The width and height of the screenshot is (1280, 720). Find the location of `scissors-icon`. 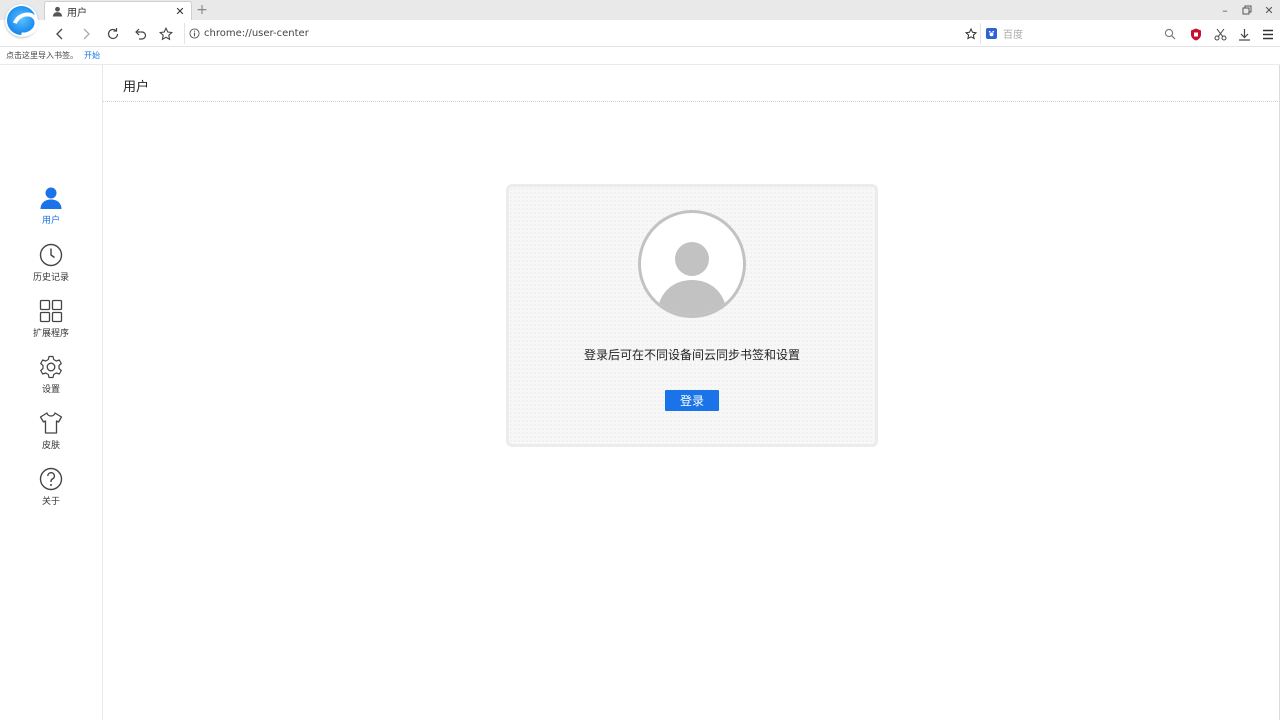

scissors-icon is located at coordinates (1220, 34).